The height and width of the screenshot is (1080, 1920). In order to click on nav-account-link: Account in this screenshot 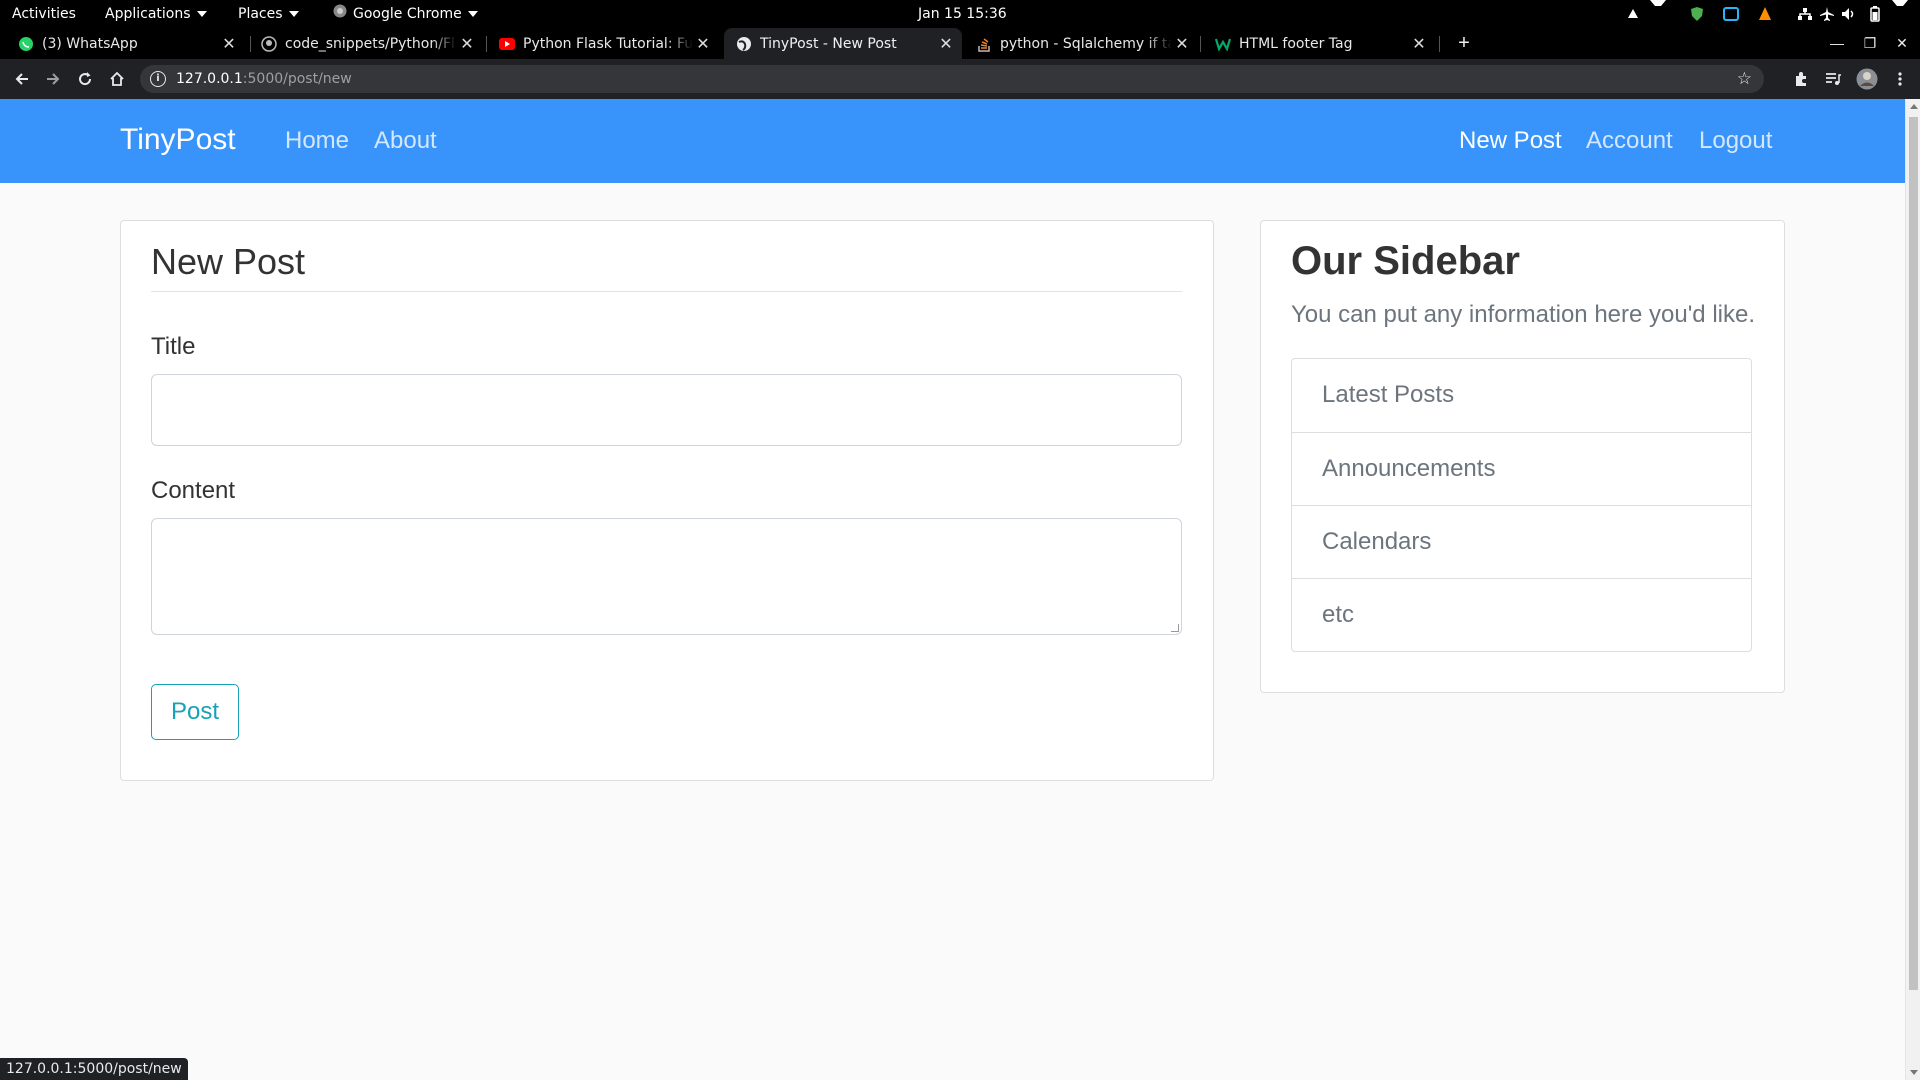, I will do `click(1629, 141)`.